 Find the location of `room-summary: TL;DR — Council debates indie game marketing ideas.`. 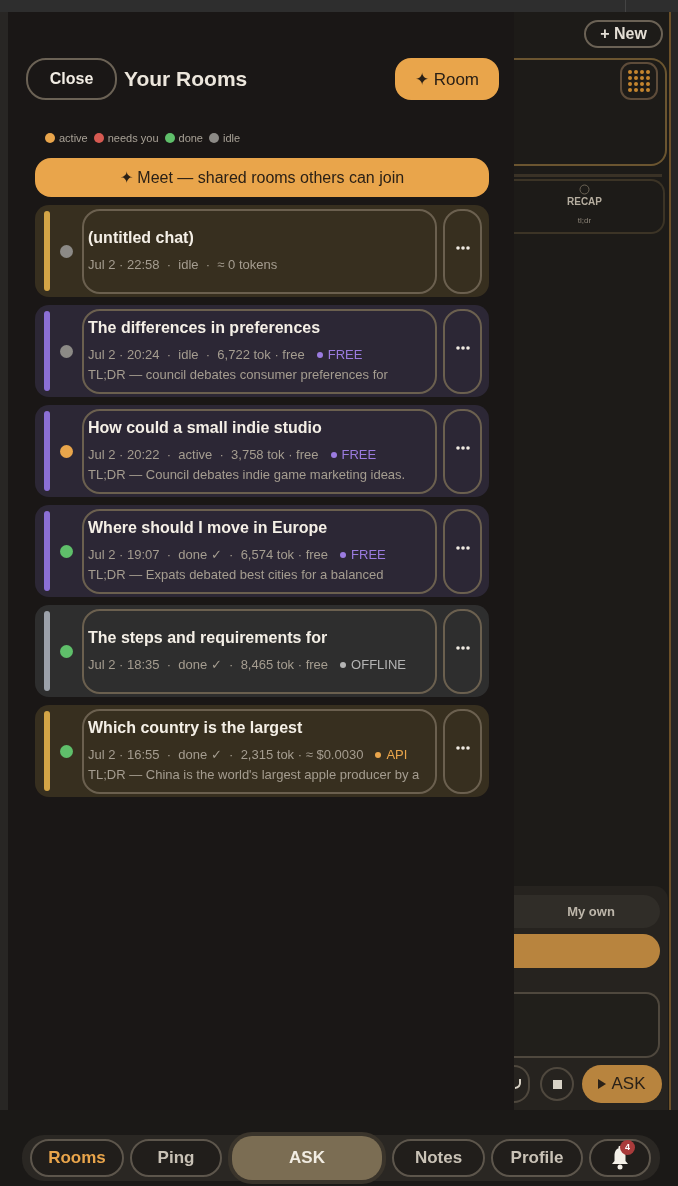

room-summary: TL;DR — Council debates indie game marketing ideas. is located at coordinates (247, 474).